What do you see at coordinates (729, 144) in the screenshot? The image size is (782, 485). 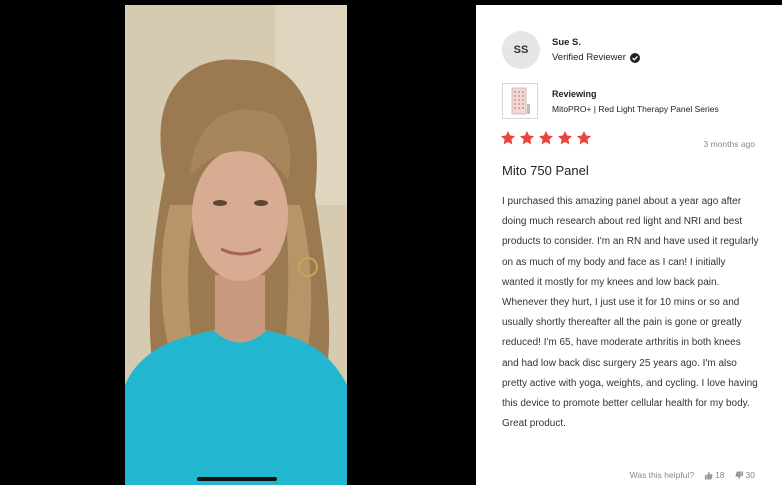 I see `review-date: 3 months ago` at bounding box center [729, 144].